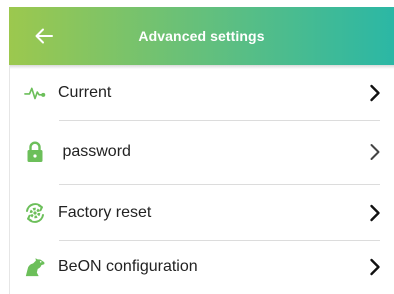  What do you see at coordinates (35, 93) in the screenshot?
I see `pulse-icon` at bounding box center [35, 93].